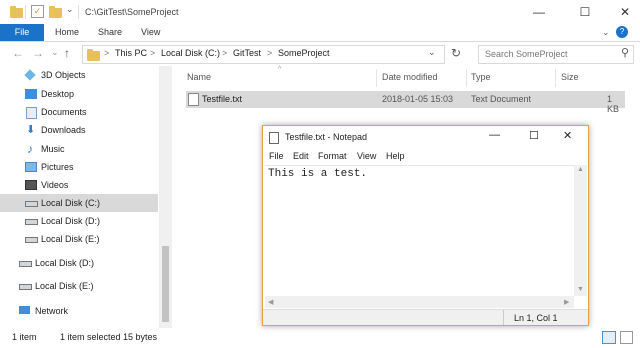 The image size is (640, 348). What do you see at coordinates (222, 99) in the screenshot?
I see `file-name: Testfile.txt` at bounding box center [222, 99].